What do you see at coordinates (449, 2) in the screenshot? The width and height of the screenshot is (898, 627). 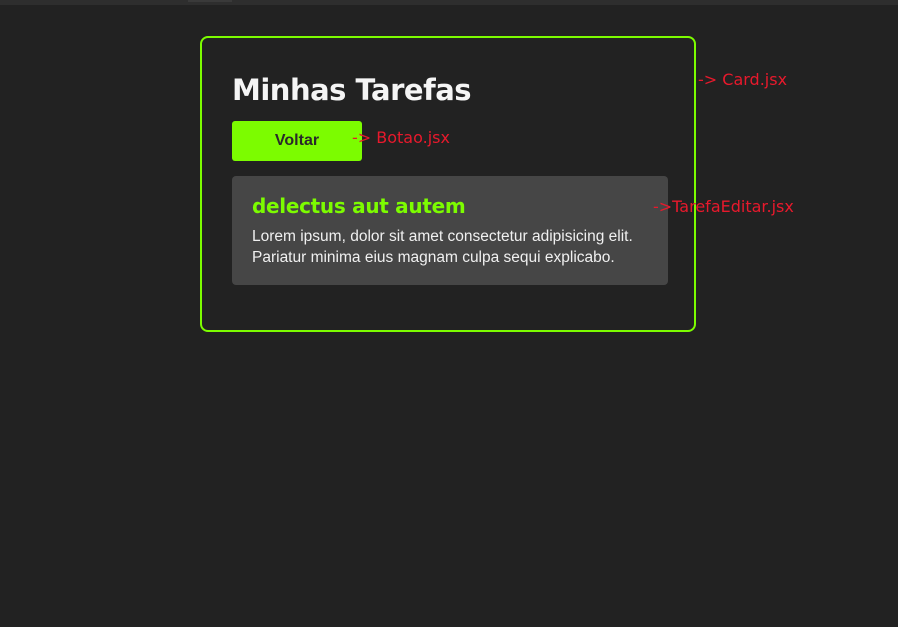 I see `top-strip` at bounding box center [449, 2].